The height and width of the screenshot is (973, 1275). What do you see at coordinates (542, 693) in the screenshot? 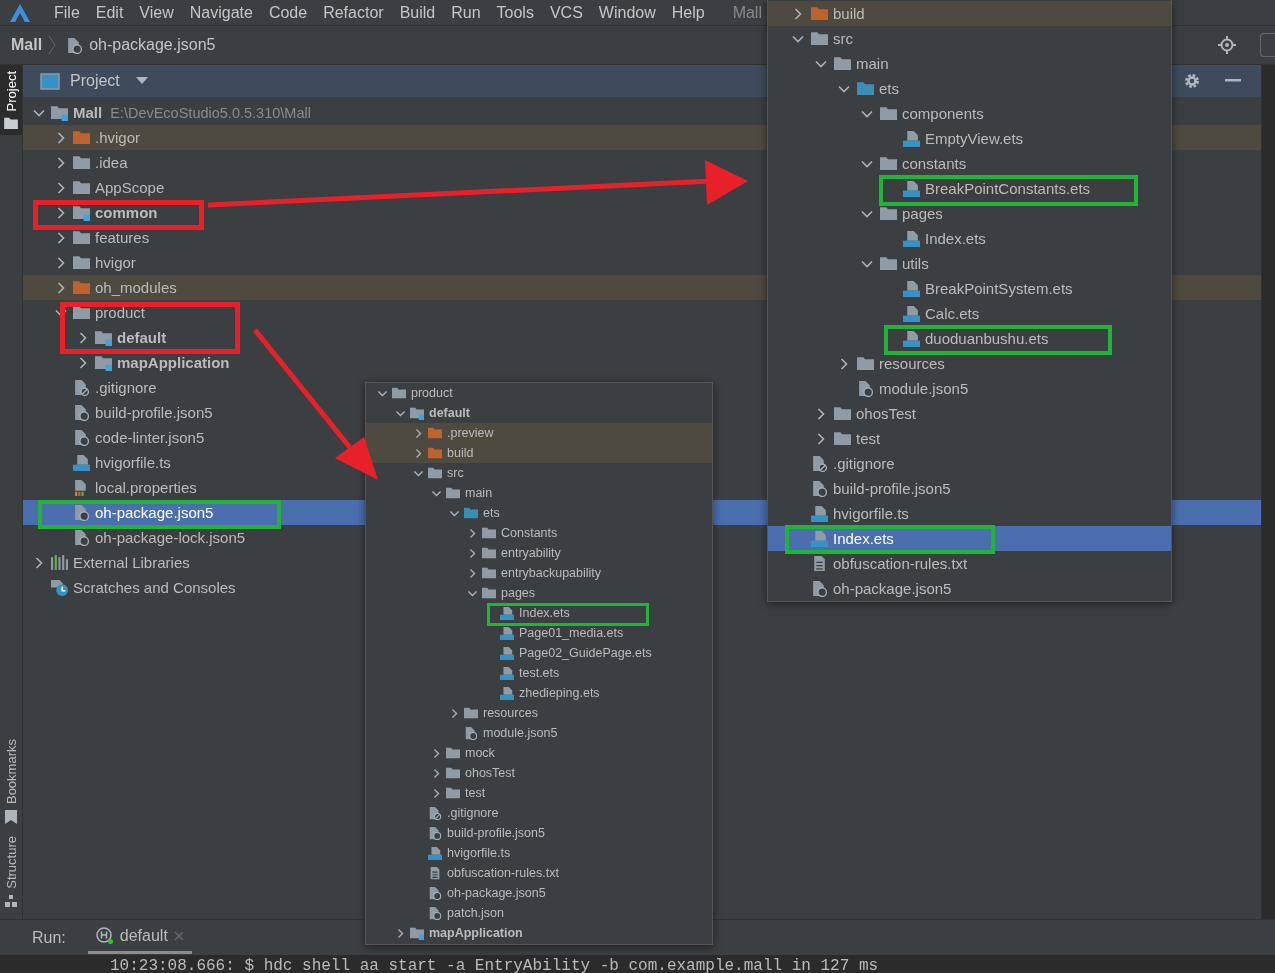
I see `tree-item: zhedieping.ets` at bounding box center [542, 693].